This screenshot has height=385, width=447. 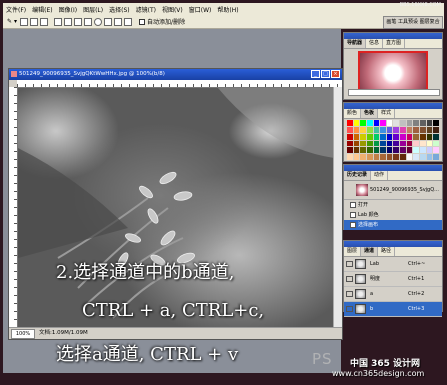 What do you see at coordinates (68, 21) in the screenshot?
I see `freeform-pen-icon` at bounding box center [68, 21].